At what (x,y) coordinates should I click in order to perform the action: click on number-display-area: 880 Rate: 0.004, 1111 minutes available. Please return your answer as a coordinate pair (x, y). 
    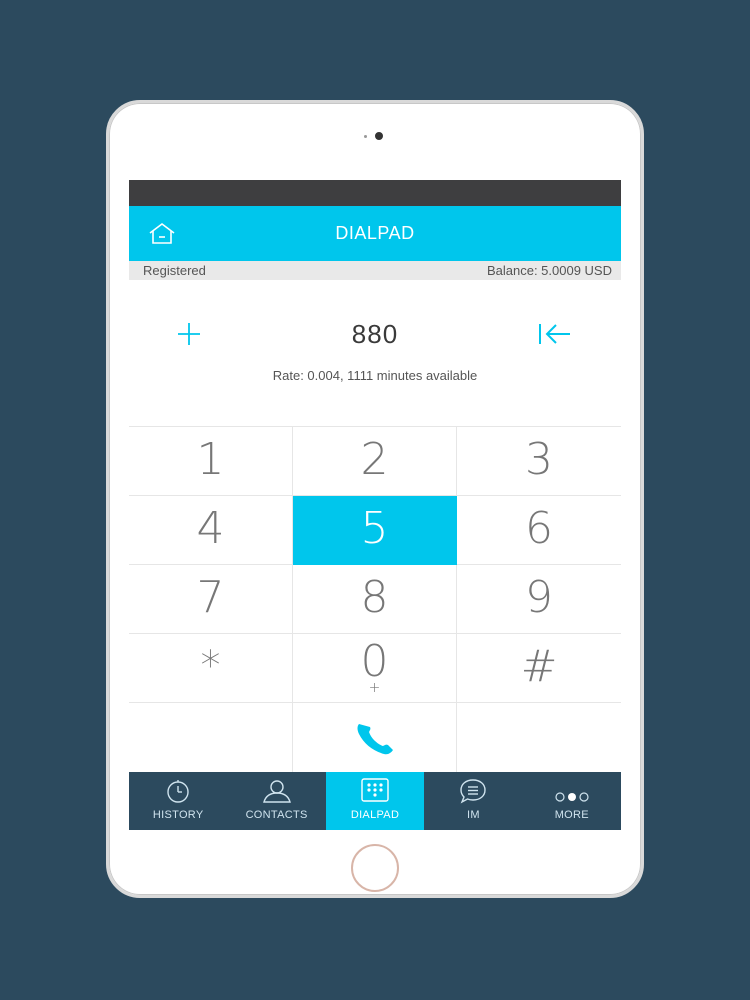
    Looking at the image, I should click on (375, 353).